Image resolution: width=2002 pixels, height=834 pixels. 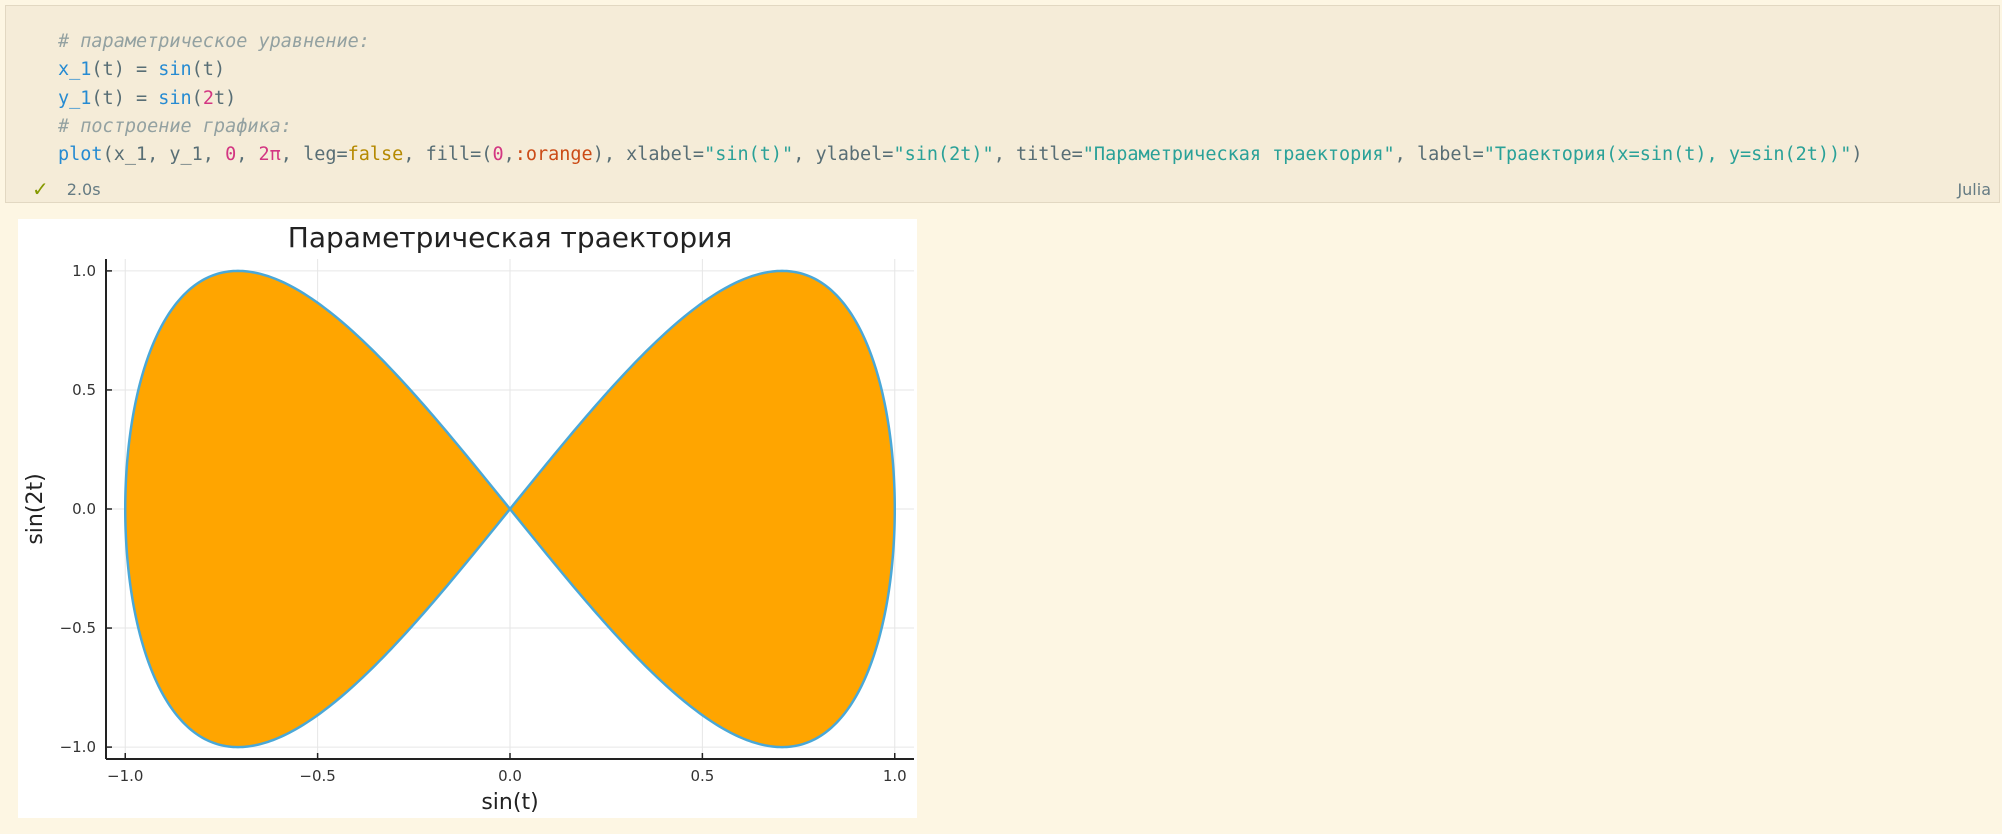 I want to click on code-line: x_1(t) = sin(t), so click(x=960, y=70).